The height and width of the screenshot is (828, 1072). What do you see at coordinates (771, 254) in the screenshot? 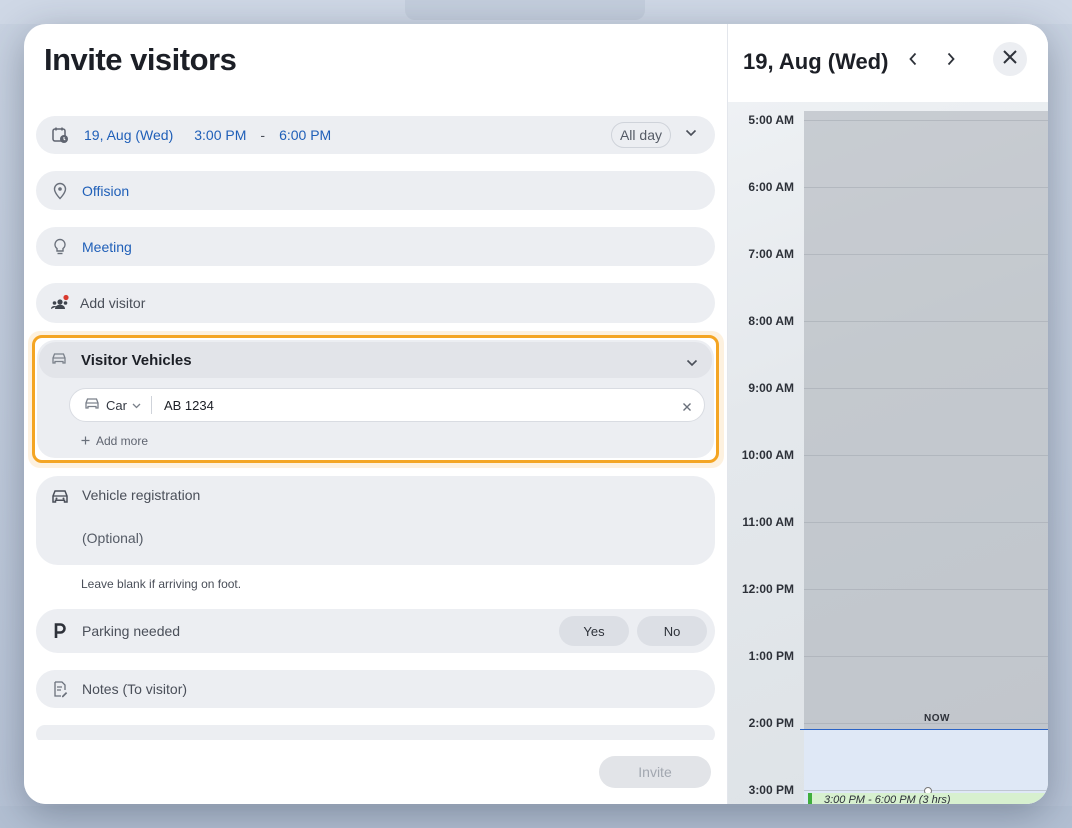
I see `hour-label: 7:00 AM` at bounding box center [771, 254].